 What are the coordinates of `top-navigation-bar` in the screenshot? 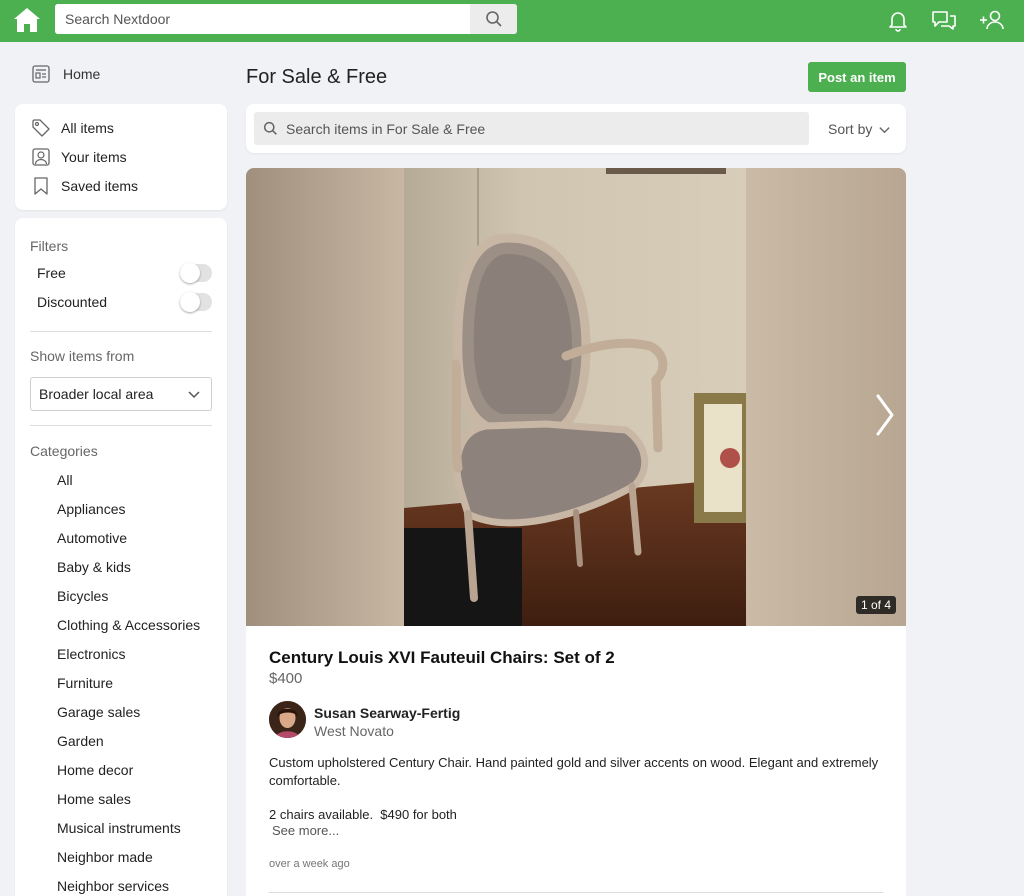 It's located at (512, 21).